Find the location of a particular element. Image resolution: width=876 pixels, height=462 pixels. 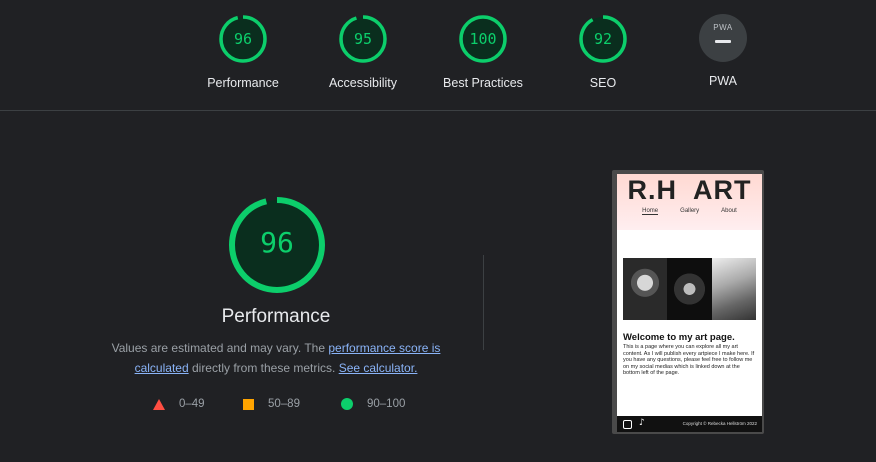

site-title: R.H ART is located at coordinates (689, 190).